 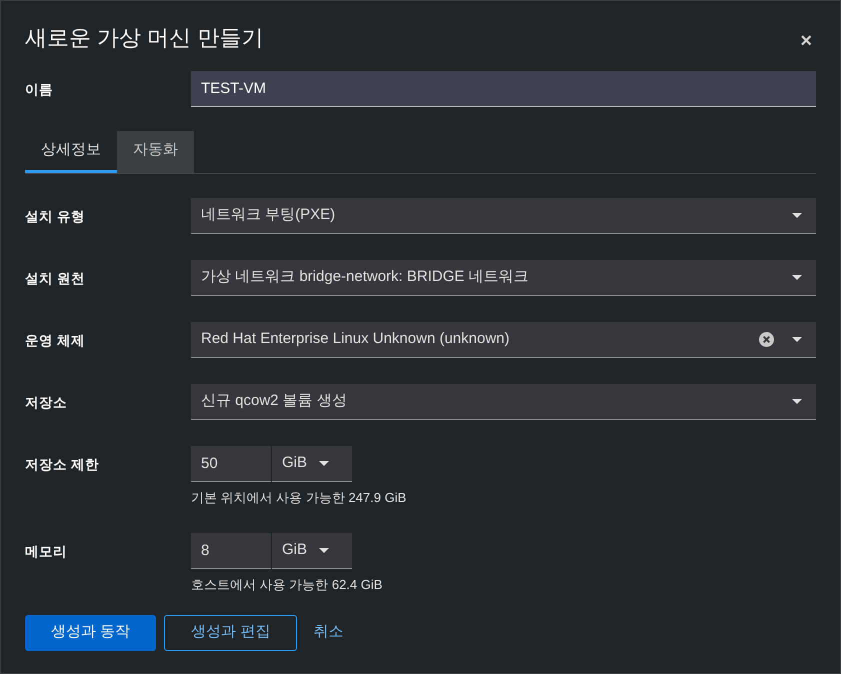 What do you see at coordinates (55, 279) in the screenshot?
I see `field-label: 설치 원천` at bounding box center [55, 279].